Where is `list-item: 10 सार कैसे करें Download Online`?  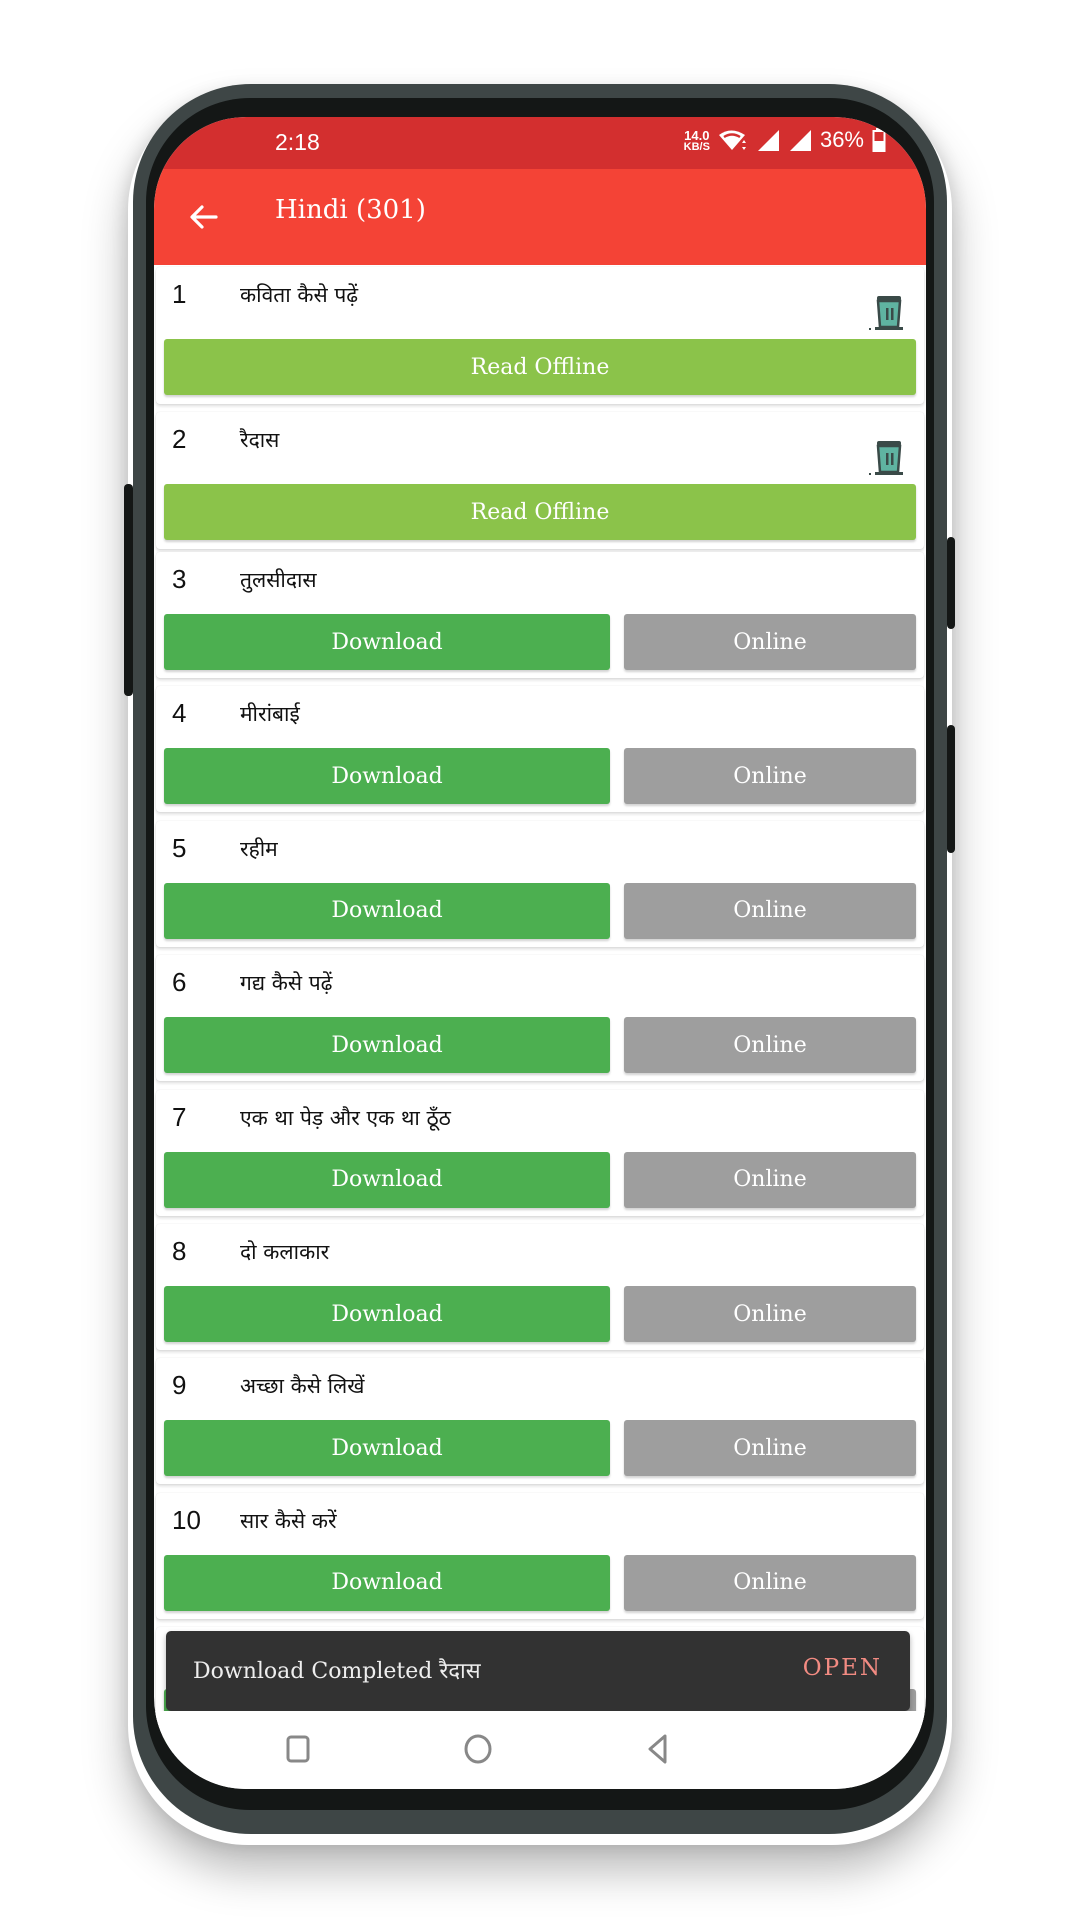 list-item: 10 सार कैसे करें Download Online is located at coordinates (540, 1555).